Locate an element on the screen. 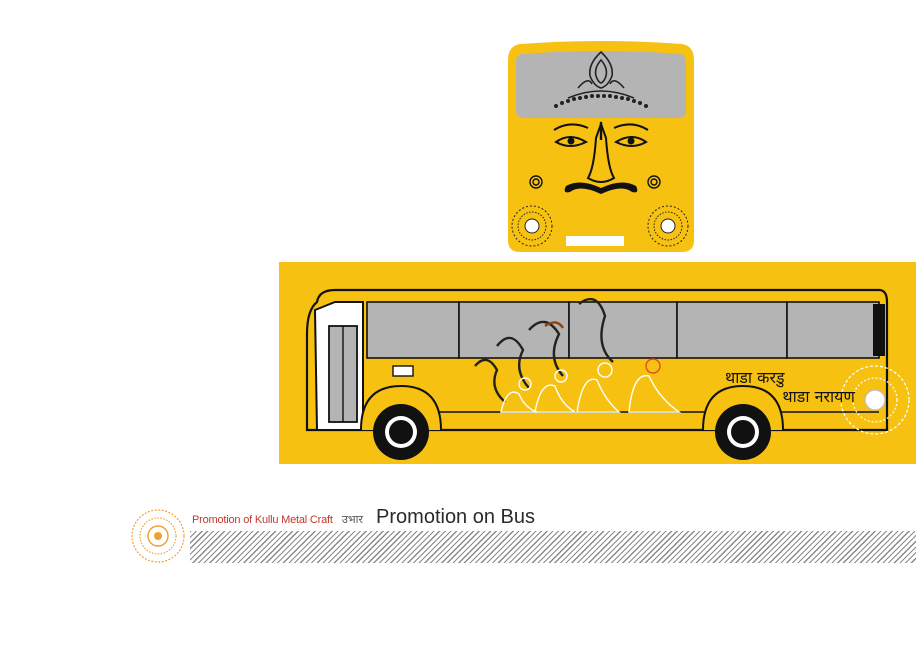  slogan-line-1: थाडा करडु is located at coordinates (755, 377).